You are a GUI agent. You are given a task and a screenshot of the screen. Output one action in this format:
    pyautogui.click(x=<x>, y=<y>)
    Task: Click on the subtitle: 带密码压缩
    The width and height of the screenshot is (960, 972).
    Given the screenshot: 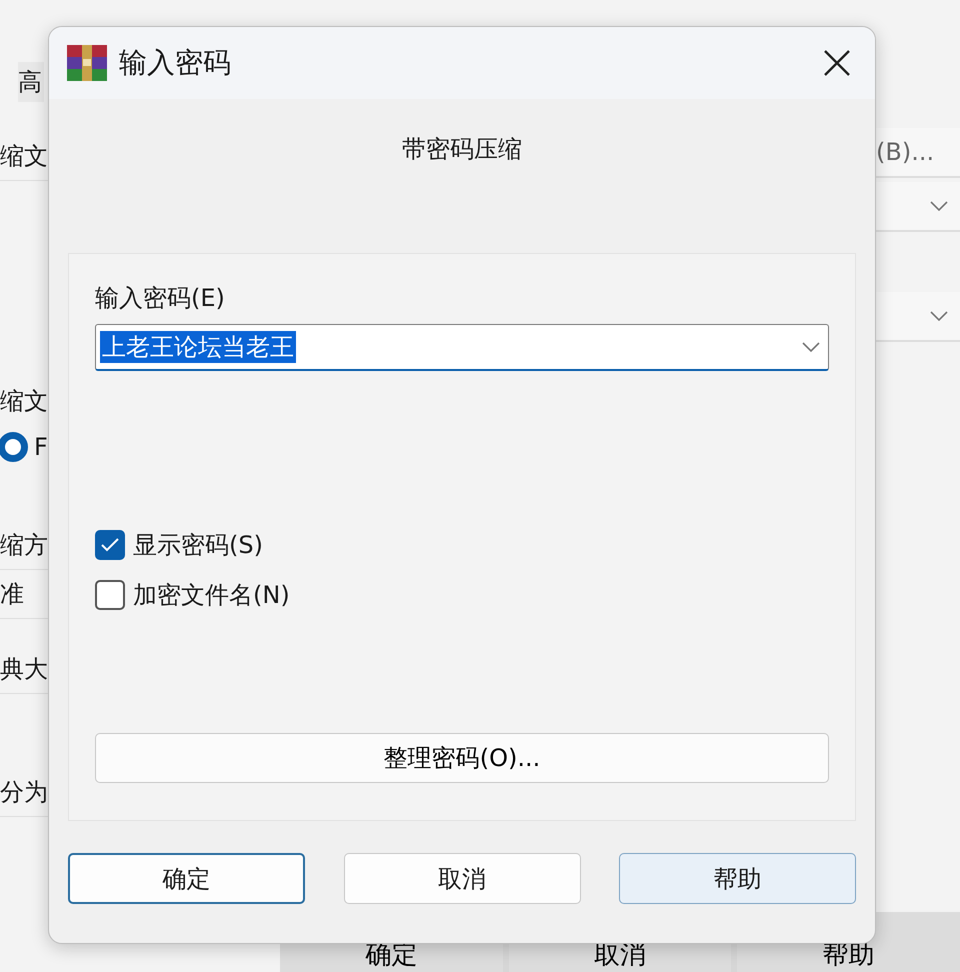 What is the action you would take?
    pyautogui.click(x=462, y=149)
    